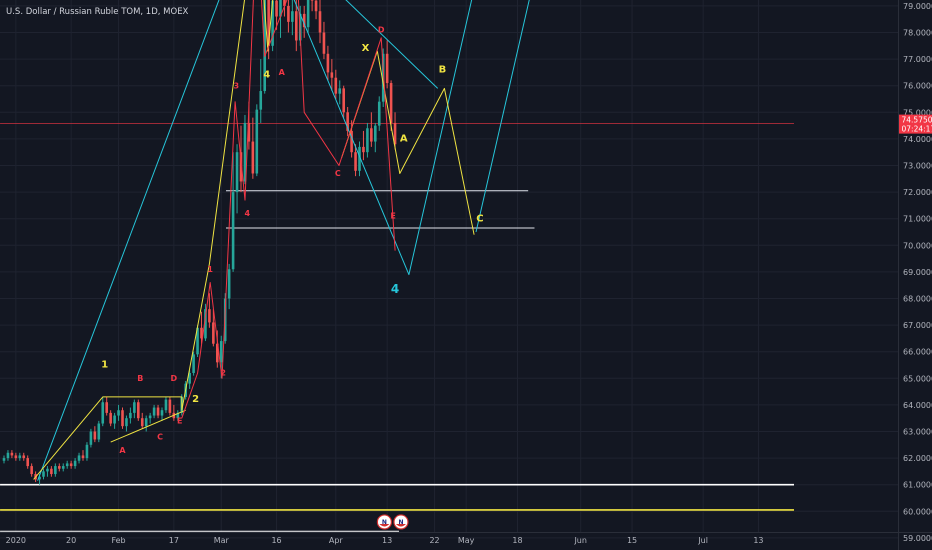  What do you see at coordinates (118, 540) in the screenshot?
I see `x-tick-label: Feb` at bounding box center [118, 540].